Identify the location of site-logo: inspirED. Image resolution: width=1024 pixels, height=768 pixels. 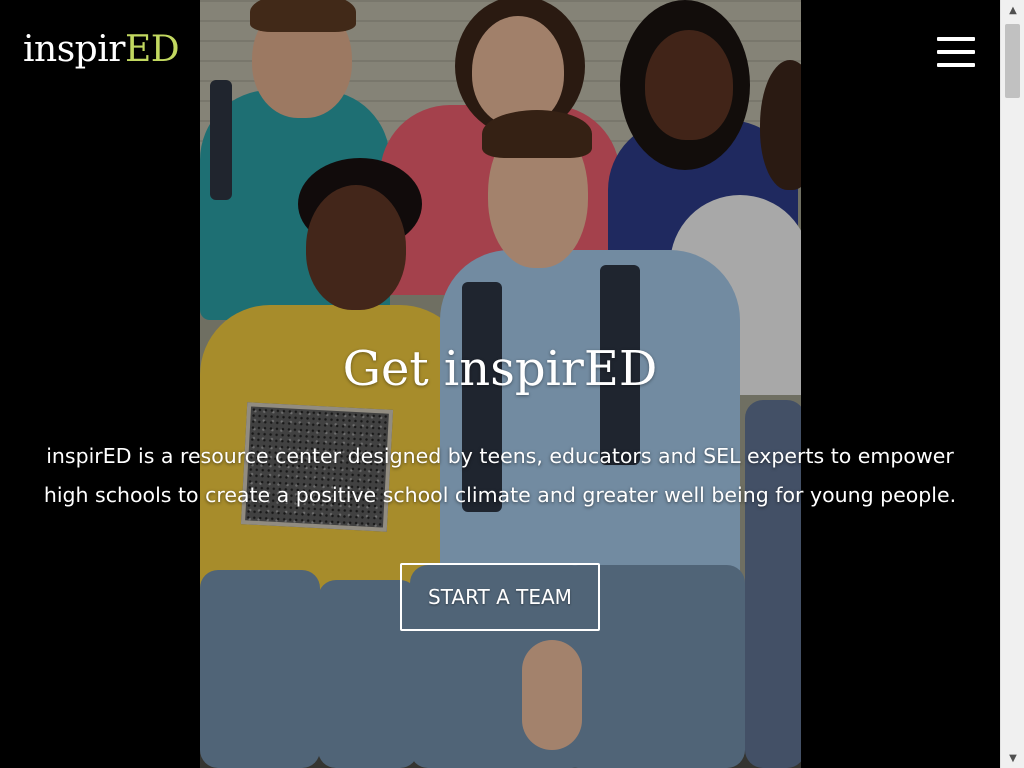
(101, 49).